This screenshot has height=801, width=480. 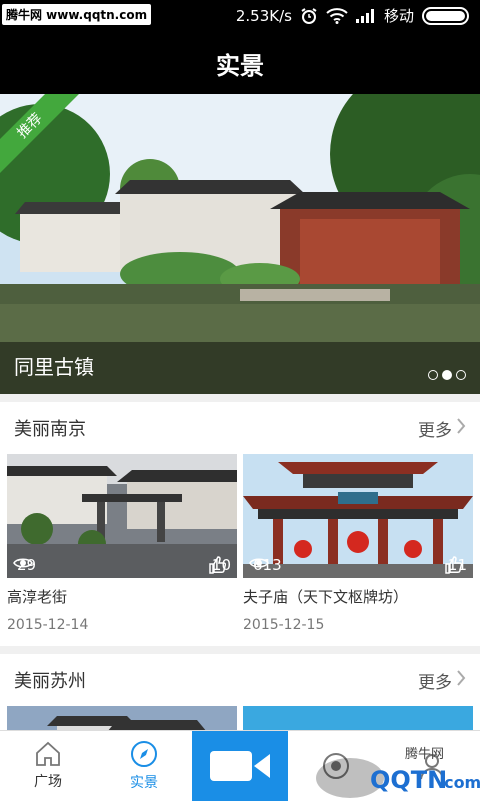 What do you see at coordinates (284, 625) in the screenshot?
I see `scene-date: 2015-12-15` at bounding box center [284, 625].